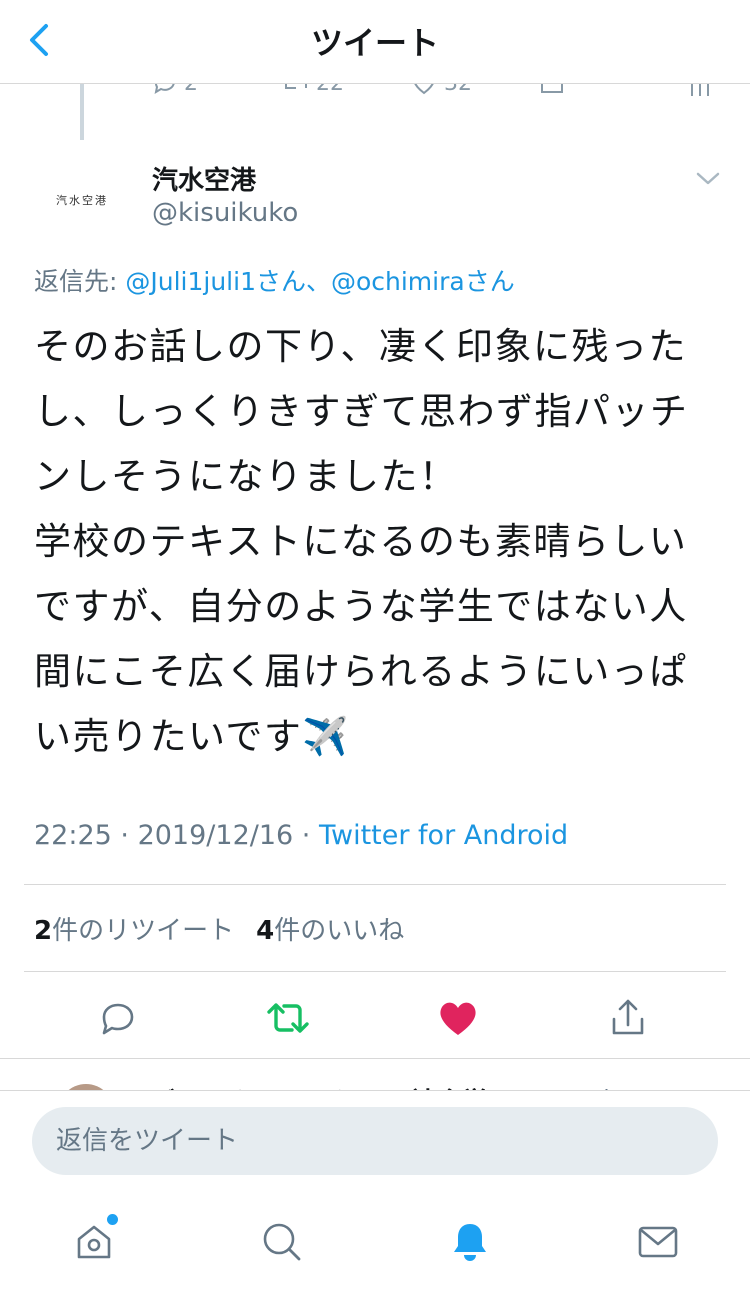  I want to click on author-handle: @kisuikuko, so click(225, 213).